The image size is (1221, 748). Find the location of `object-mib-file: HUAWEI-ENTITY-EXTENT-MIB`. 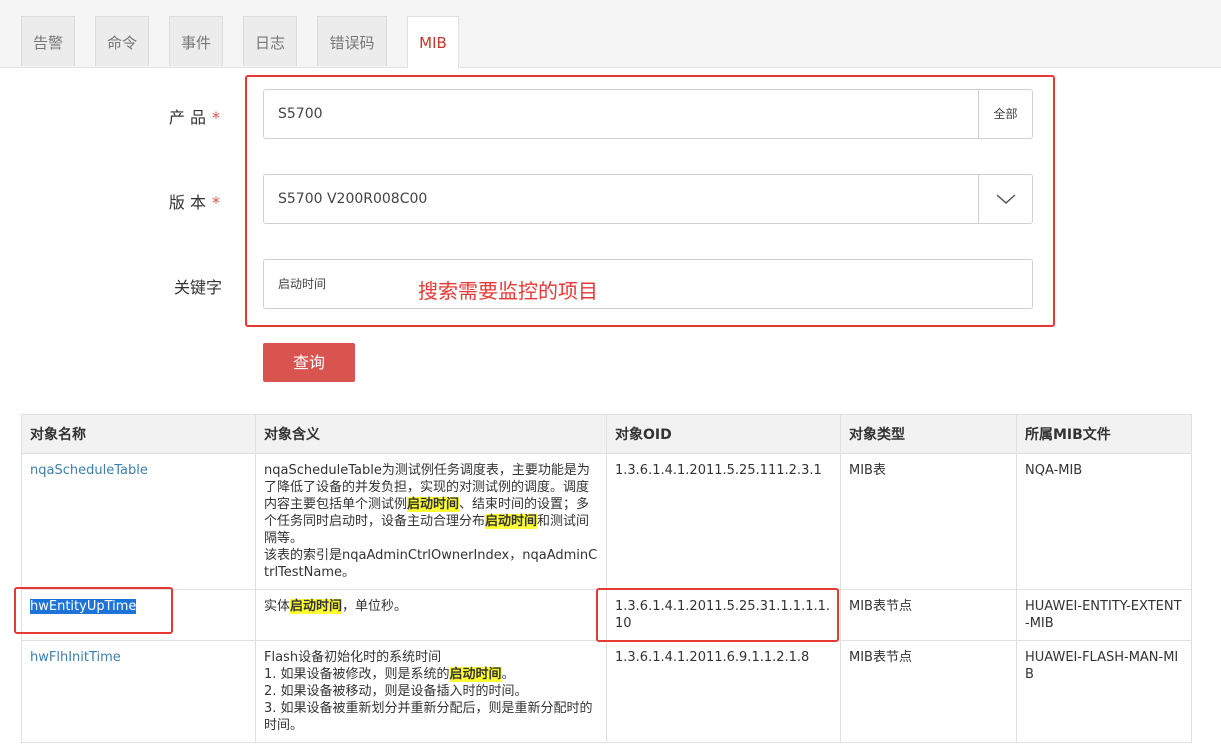

object-mib-file: HUAWEI-ENTITY-EXTENT-MIB is located at coordinates (1104, 615).